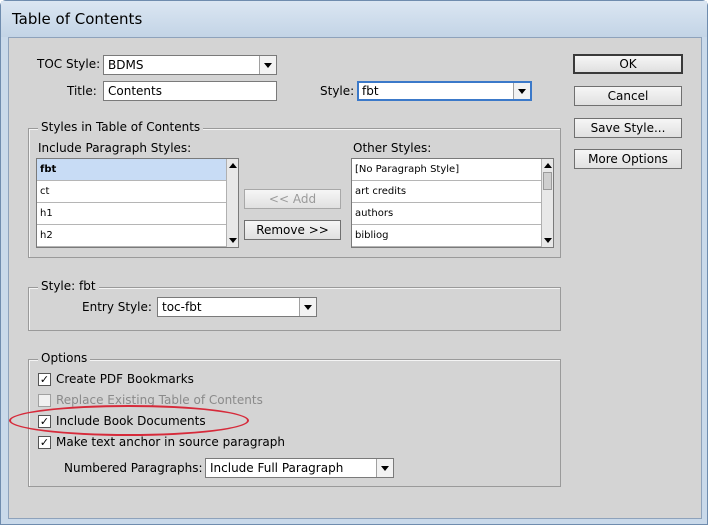  Describe the element at coordinates (132, 192) in the screenshot. I see `list-item: ct` at that location.